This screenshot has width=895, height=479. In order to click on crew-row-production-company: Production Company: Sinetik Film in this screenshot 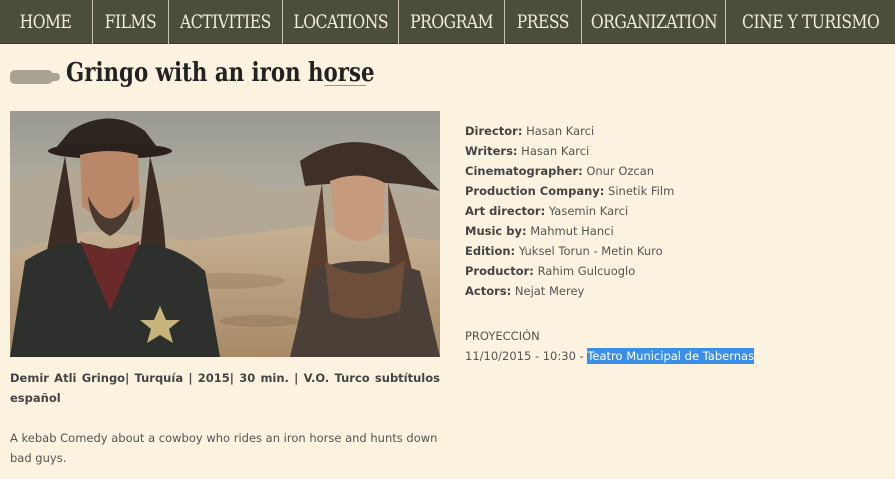, I will do `click(570, 191)`.